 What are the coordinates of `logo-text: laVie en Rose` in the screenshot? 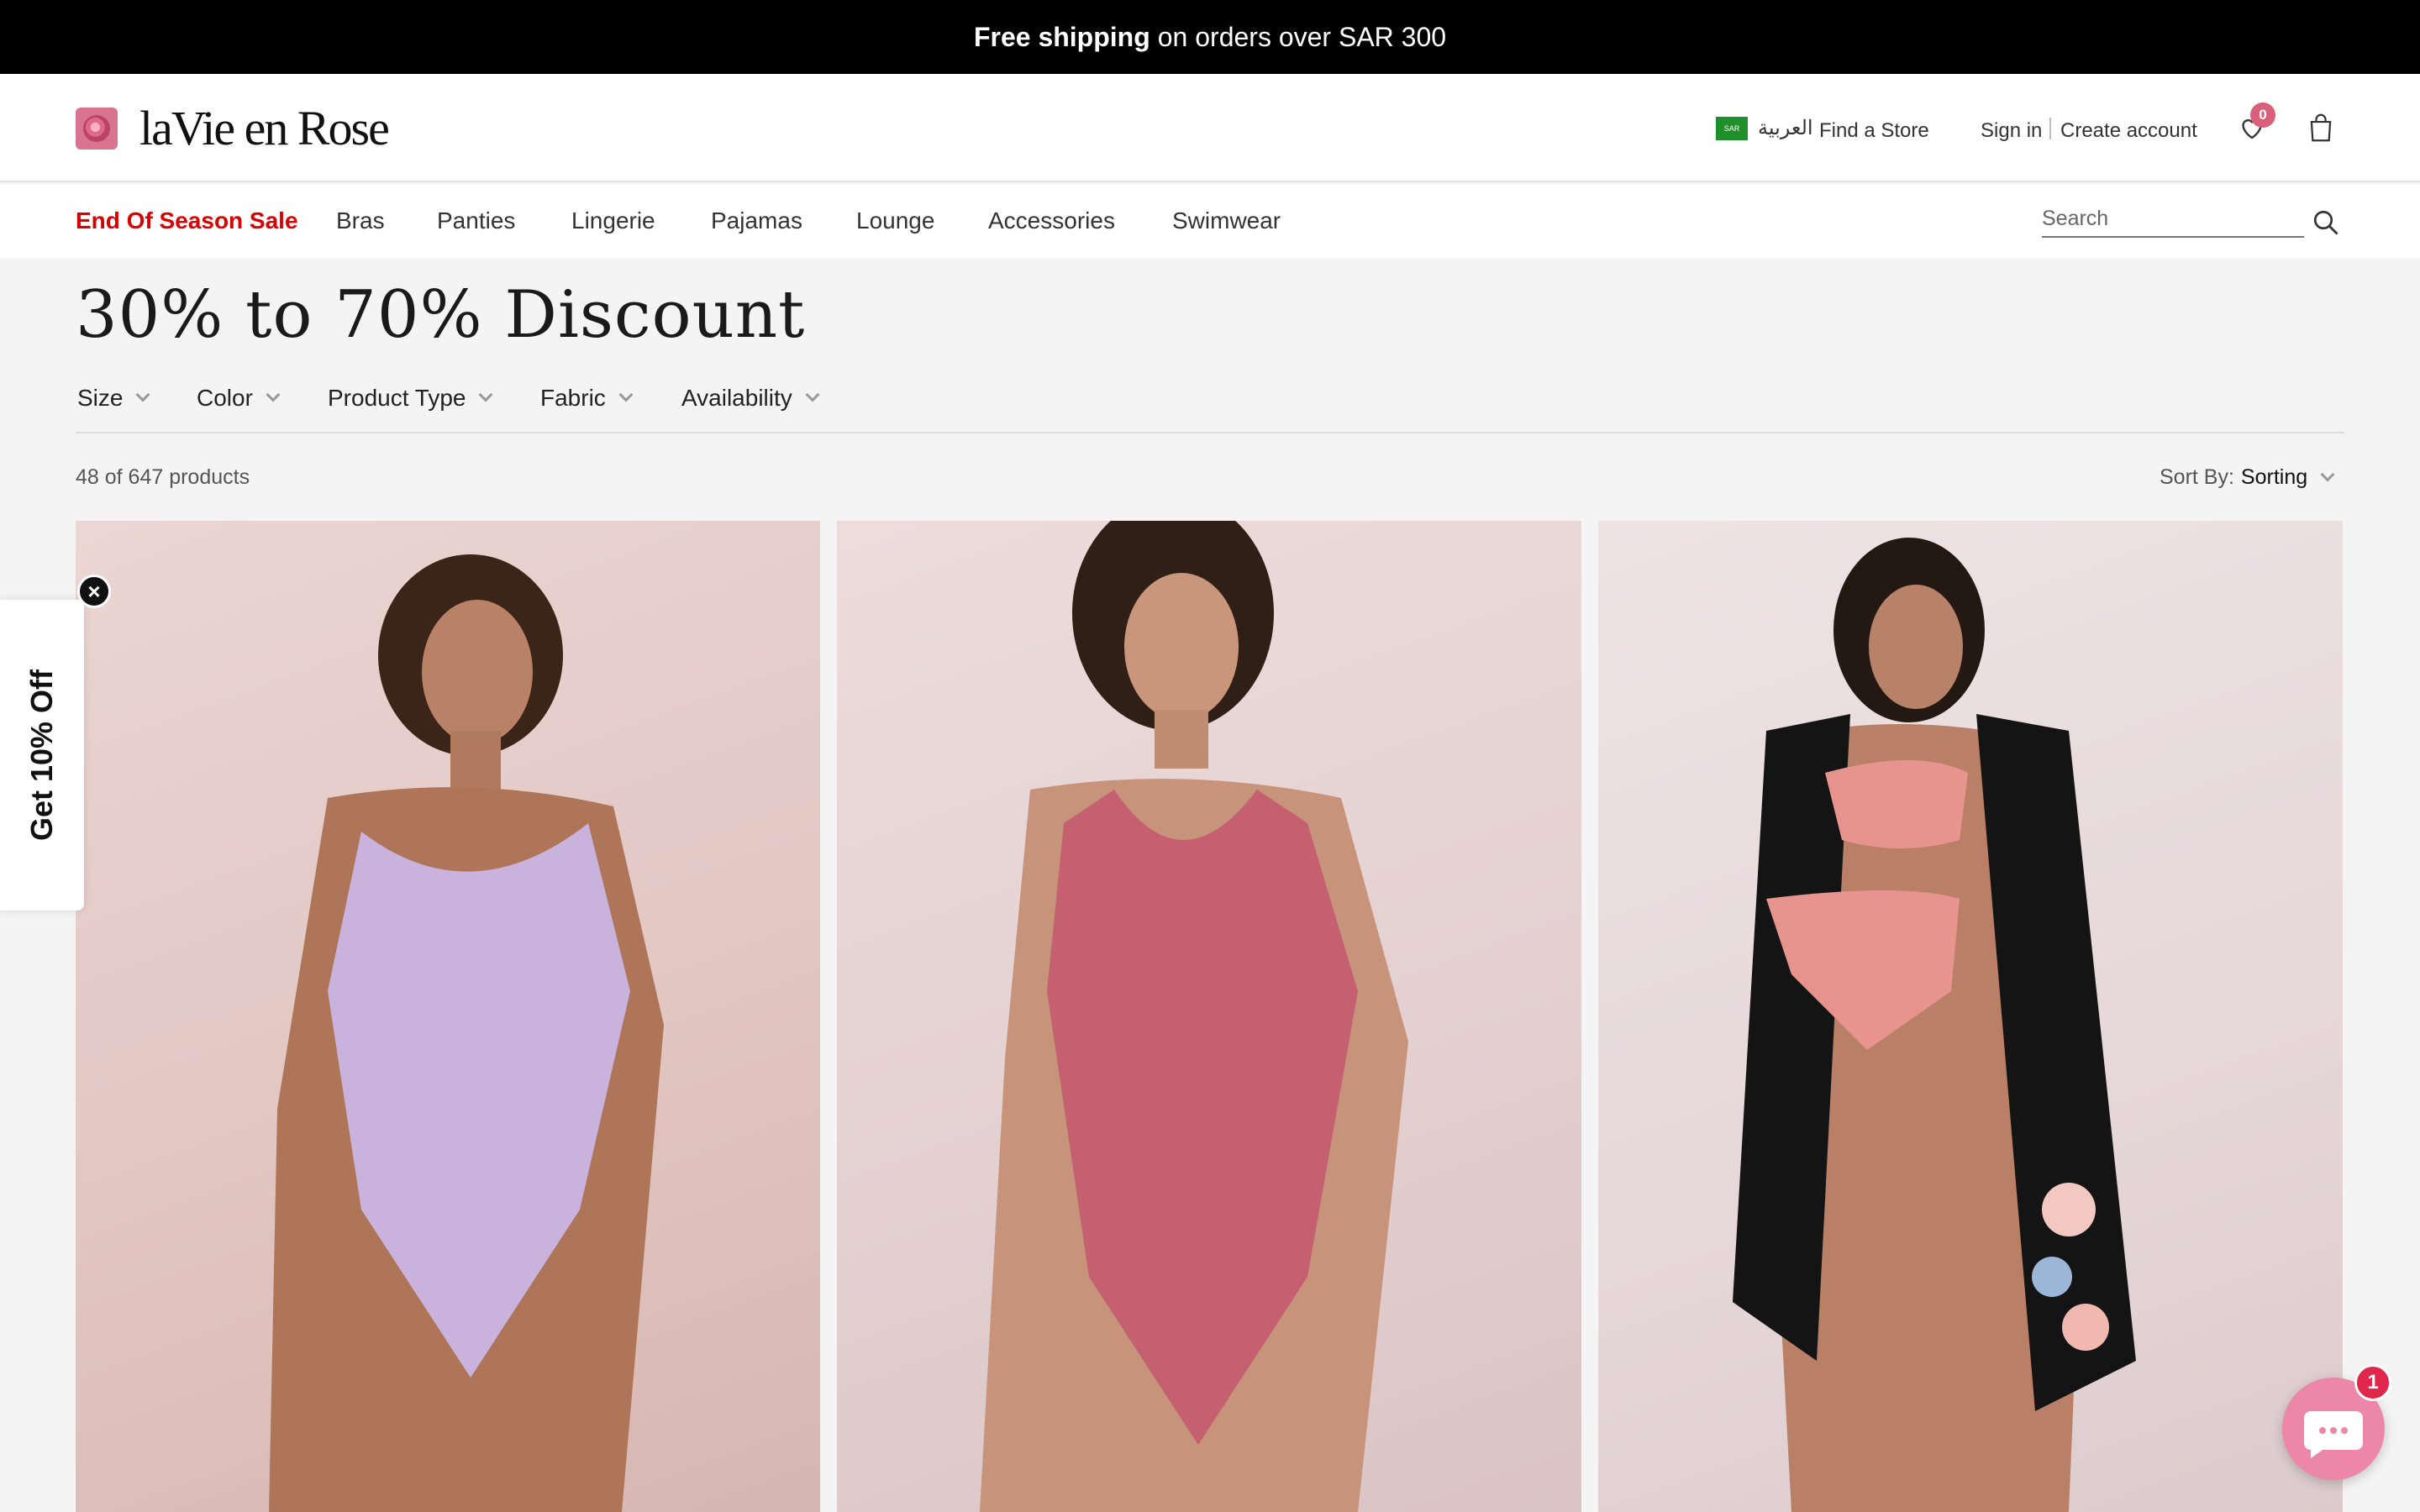 It's located at (264, 128).